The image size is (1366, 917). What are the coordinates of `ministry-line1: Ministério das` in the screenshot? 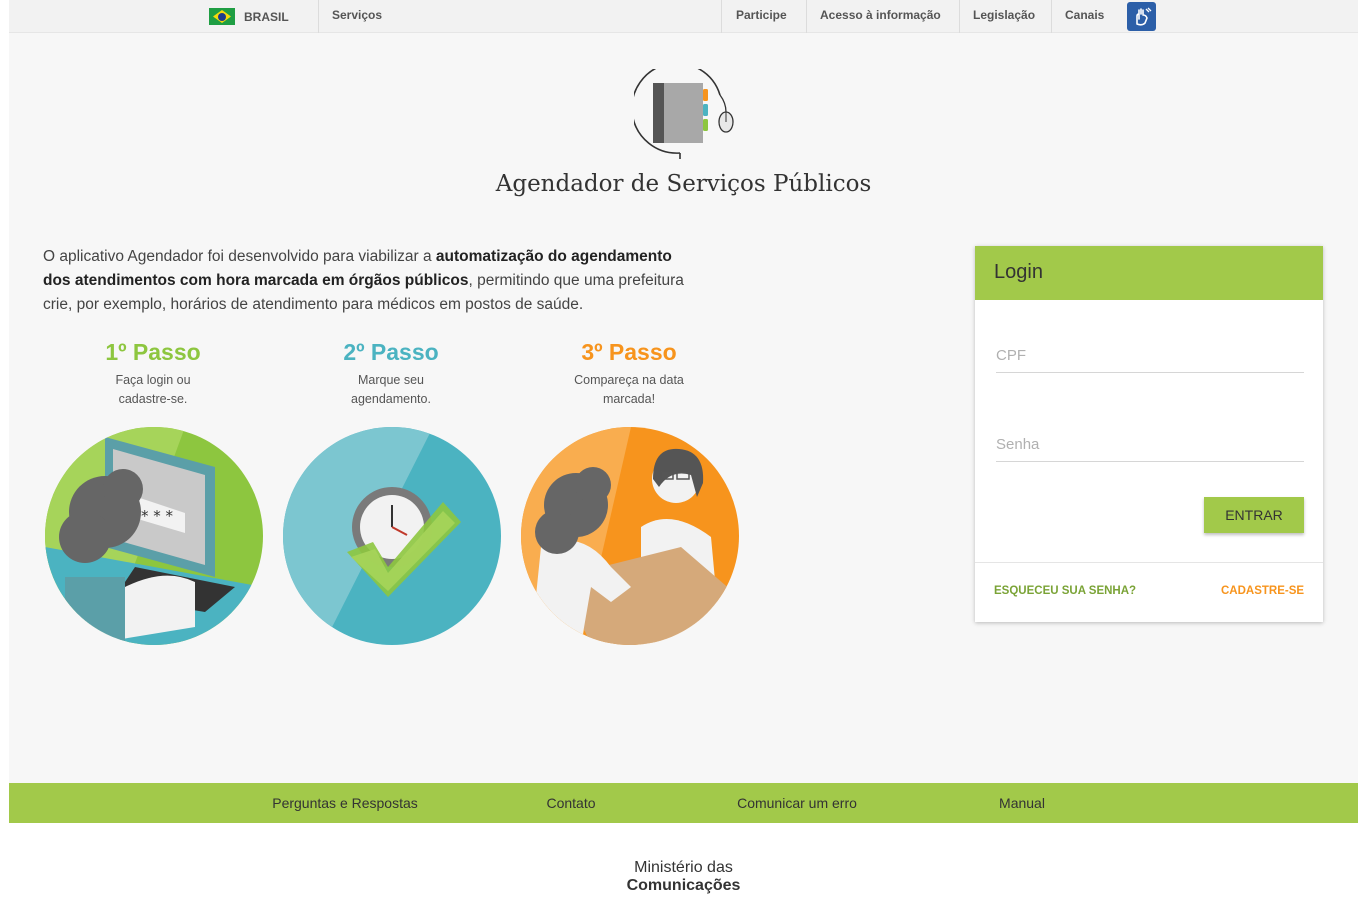 It's located at (683, 867).